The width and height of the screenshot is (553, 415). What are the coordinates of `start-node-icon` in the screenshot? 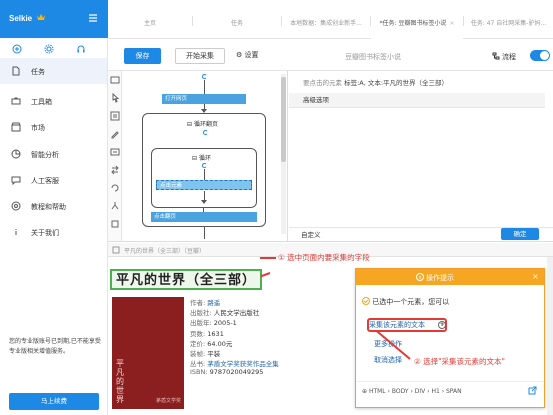 It's located at (204, 76).